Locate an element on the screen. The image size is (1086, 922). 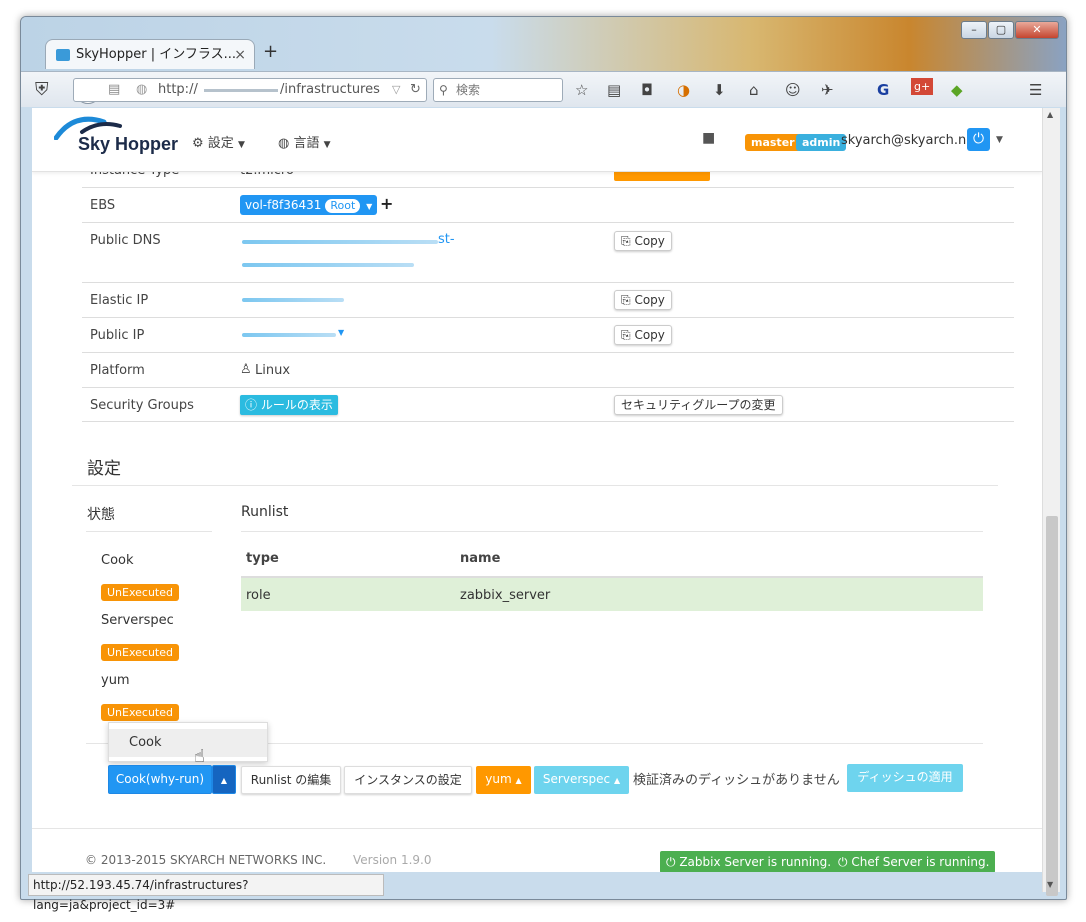
footer-divider is located at coordinates (537, 828).